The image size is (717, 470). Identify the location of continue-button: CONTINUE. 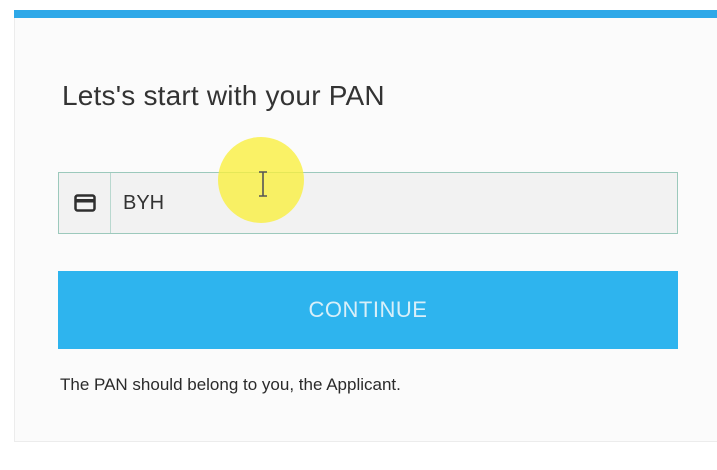
(368, 310).